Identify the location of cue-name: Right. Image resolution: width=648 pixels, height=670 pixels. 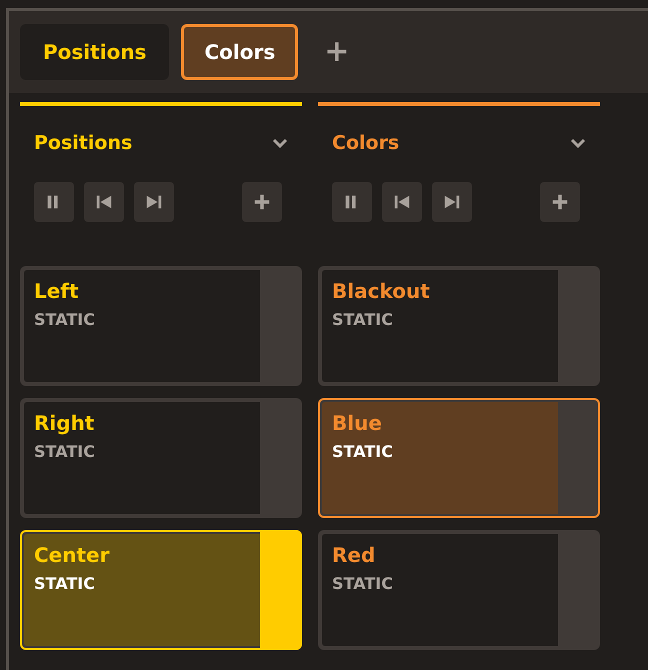
(65, 423).